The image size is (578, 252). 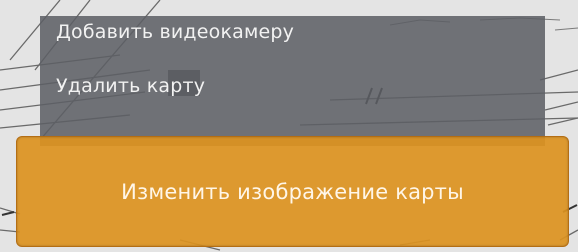 What do you see at coordinates (130, 86) in the screenshot?
I see `delete-map-menu-item: Удалить карту` at bounding box center [130, 86].